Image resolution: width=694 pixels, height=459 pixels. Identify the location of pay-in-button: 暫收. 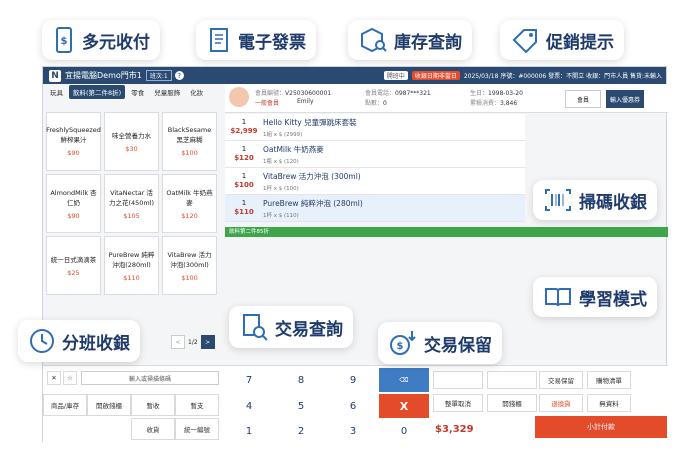
(153, 405).